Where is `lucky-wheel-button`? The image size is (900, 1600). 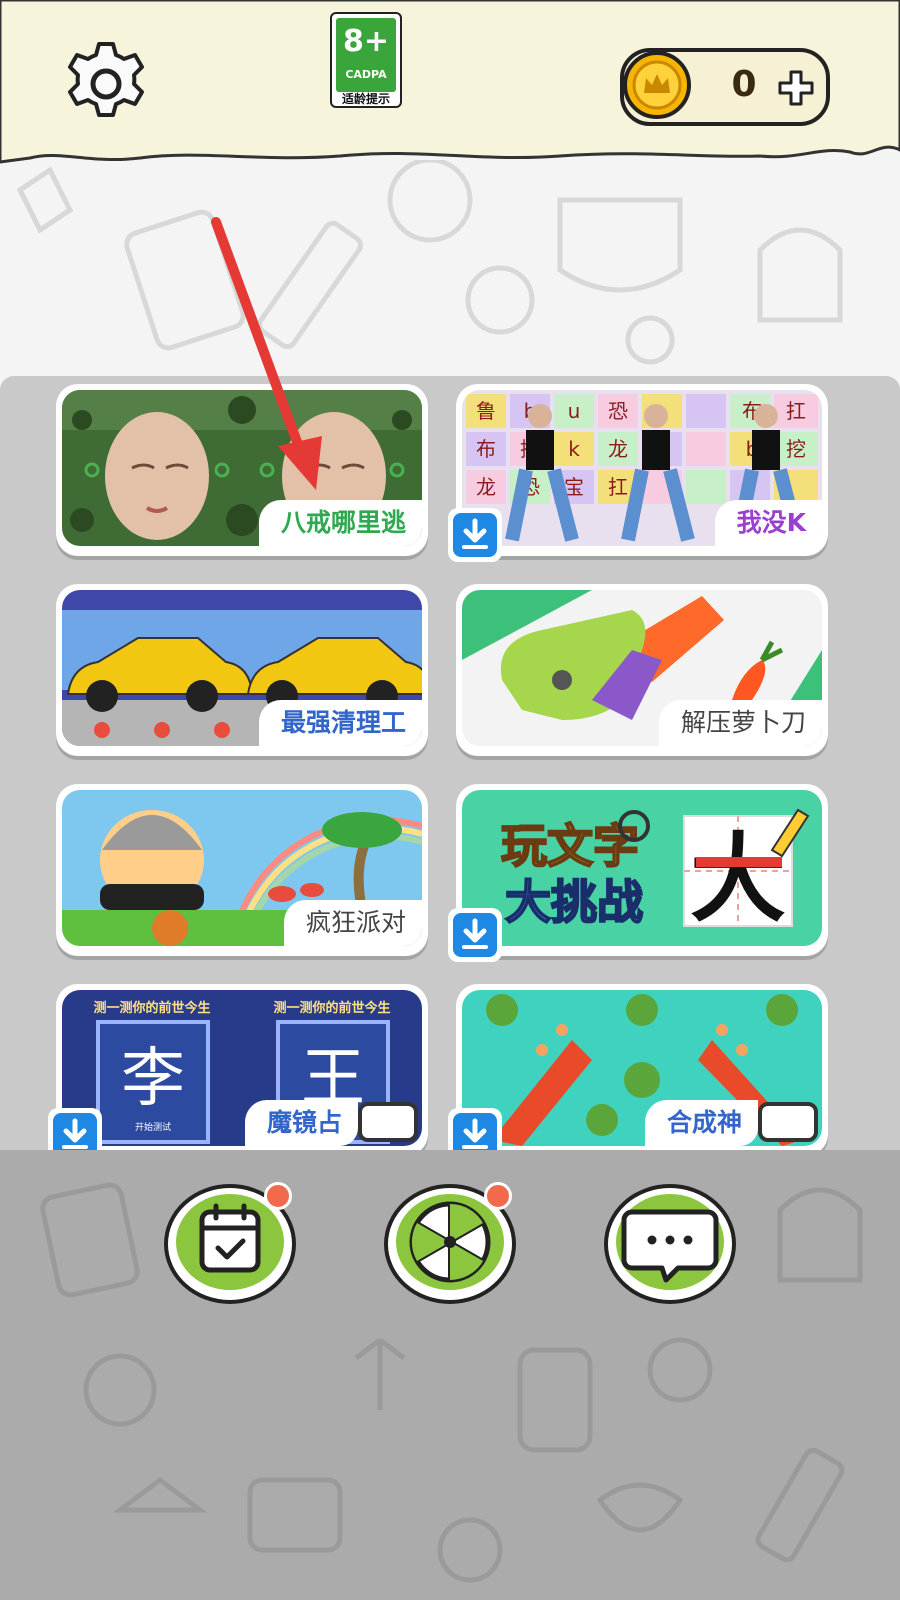
lucky-wheel-button is located at coordinates (450, 1242).